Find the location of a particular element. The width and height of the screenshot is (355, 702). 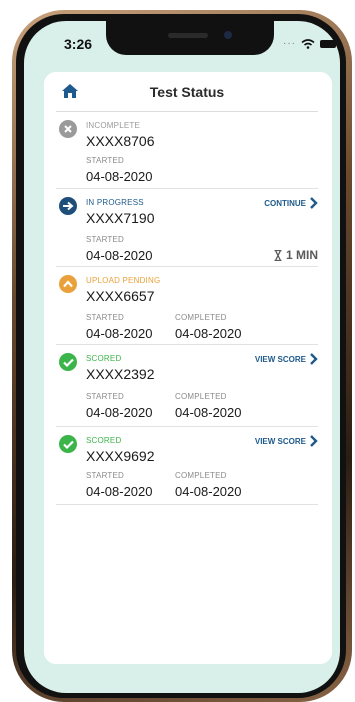

status-icons: ··· is located at coordinates (311, 43).